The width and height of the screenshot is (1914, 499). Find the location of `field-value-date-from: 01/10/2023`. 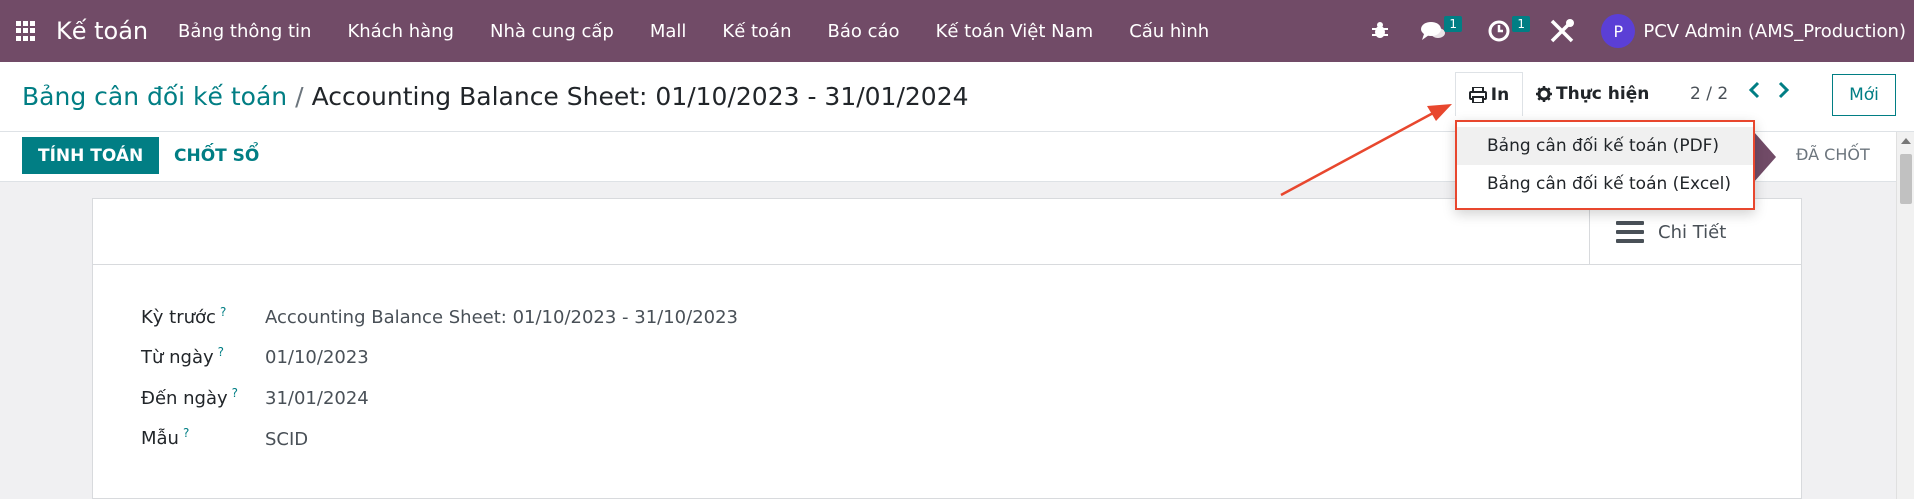

field-value-date-from: 01/10/2023 is located at coordinates (317, 357).